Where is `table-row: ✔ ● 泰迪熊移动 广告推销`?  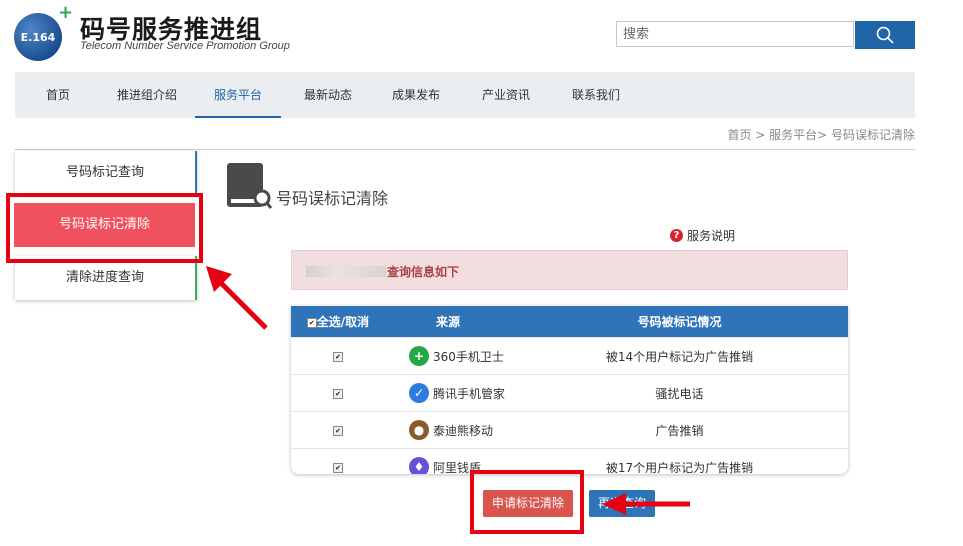
table-row: ✔ ● 泰迪熊移动 广告推销 is located at coordinates (569, 430).